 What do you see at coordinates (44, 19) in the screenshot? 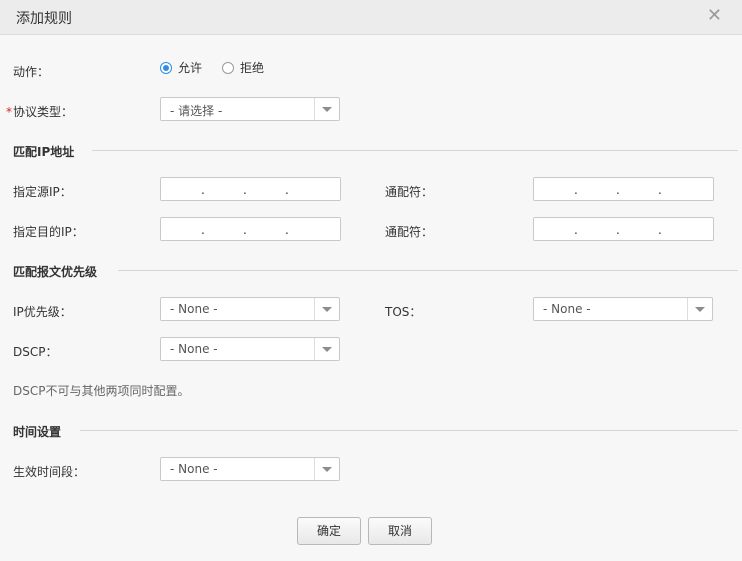
I see `dialog-title: 添加规则` at bounding box center [44, 19].